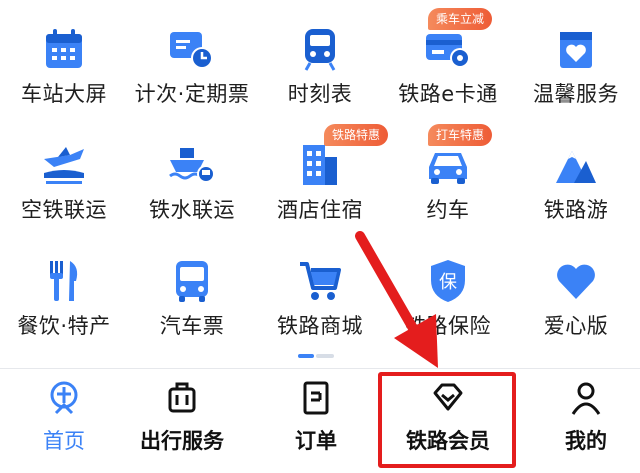 This screenshot has width=640, height=473. I want to click on service-care-mode: 爱心版, so click(576, 288).